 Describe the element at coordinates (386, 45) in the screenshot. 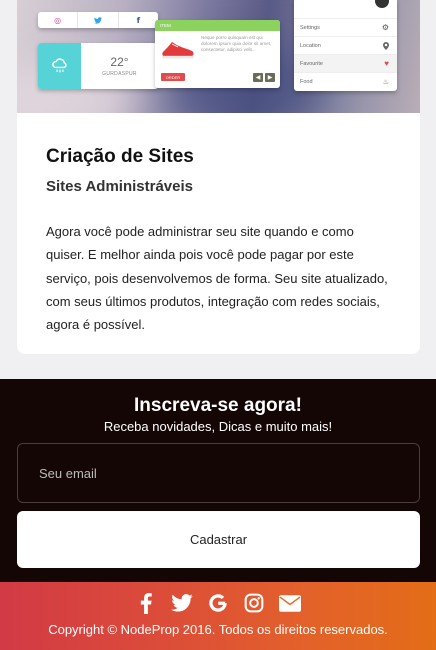

I see `map-pin-icon` at that location.